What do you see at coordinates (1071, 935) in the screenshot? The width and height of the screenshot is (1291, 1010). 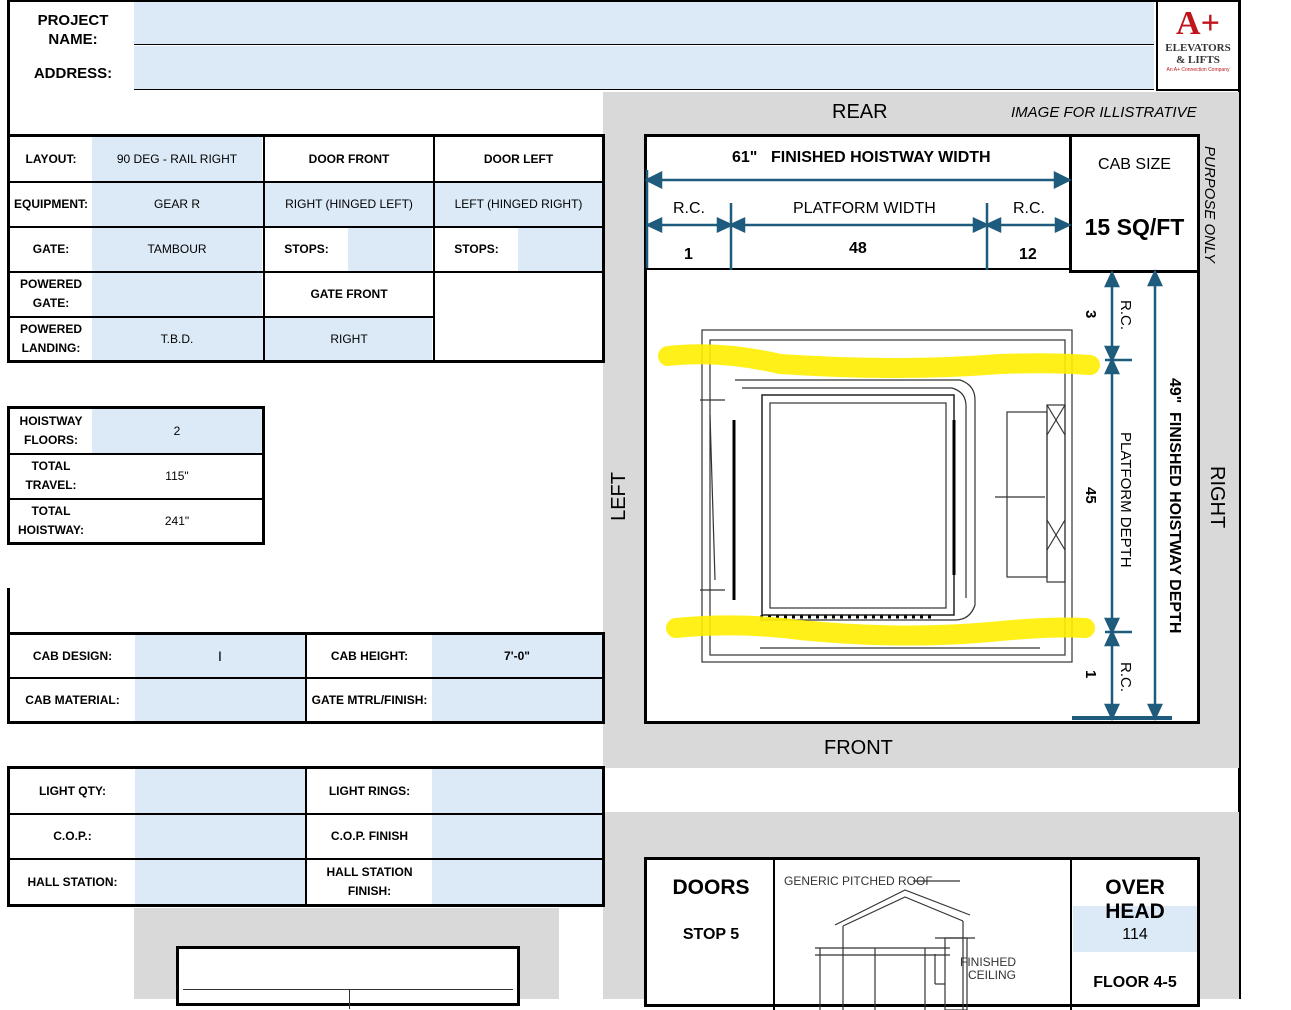 I see `col-line` at bounding box center [1071, 935].